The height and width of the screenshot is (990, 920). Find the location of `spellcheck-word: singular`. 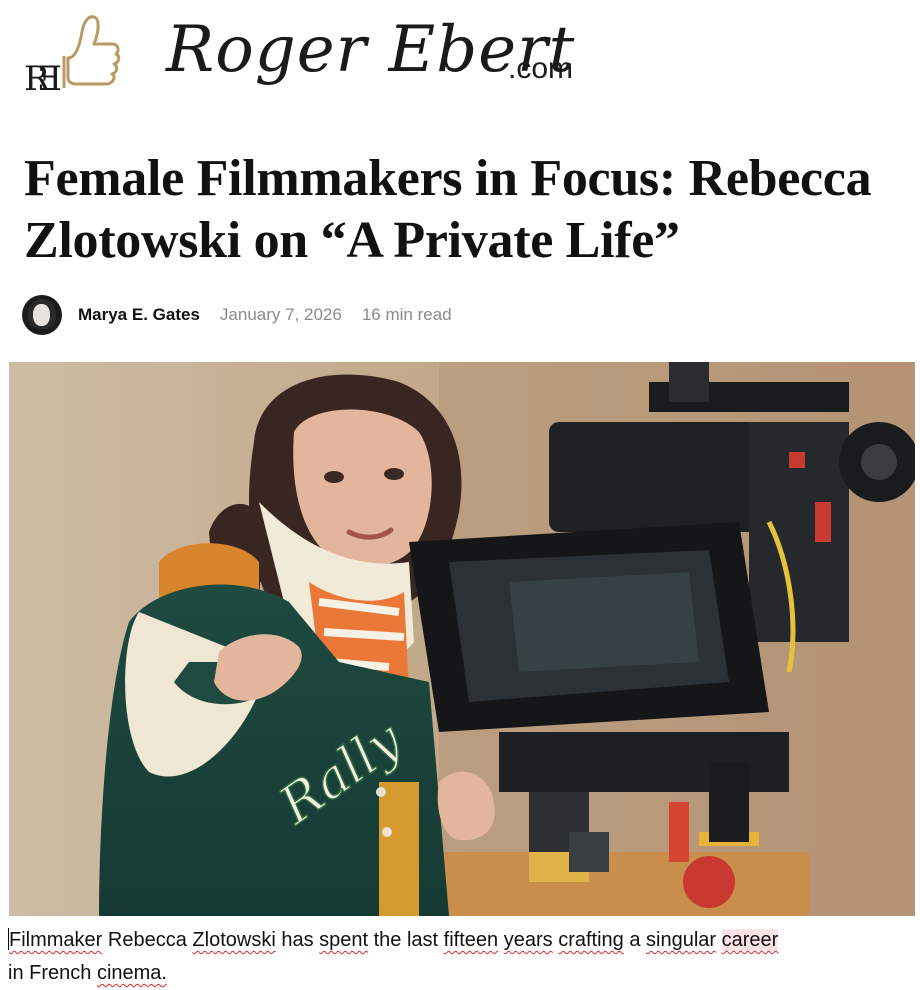

spellcheck-word: singular is located at coordinates (681, 940).